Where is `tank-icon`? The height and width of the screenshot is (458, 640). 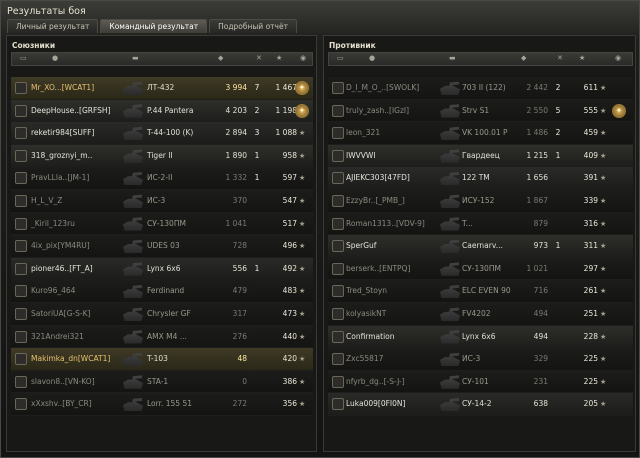 tank-icon is located at coordinates (450, 405).